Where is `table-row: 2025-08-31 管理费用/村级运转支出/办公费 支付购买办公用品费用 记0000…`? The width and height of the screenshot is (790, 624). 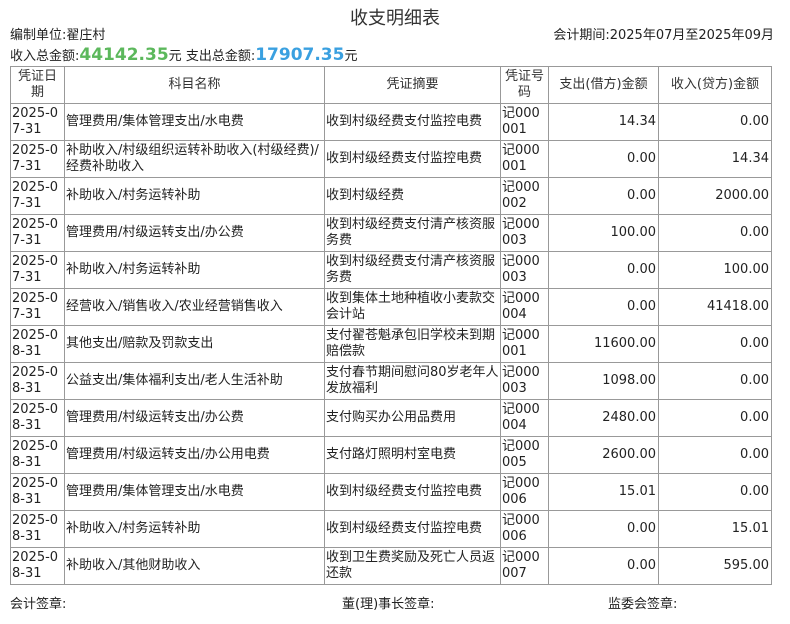
table-row: 2025-08-31 管理费用/村级运转支出/办公费 支付购买办公用品费用 记0000… is located at coordinates (391, 418).